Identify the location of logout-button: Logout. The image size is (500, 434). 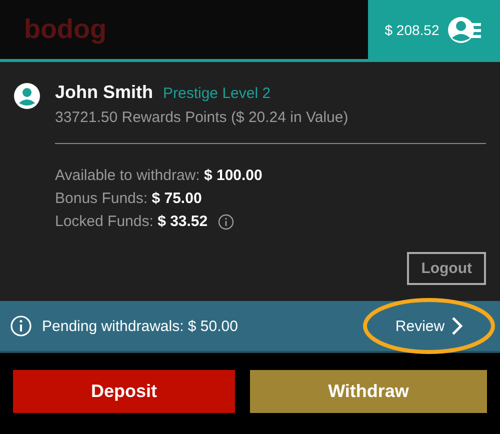
(446, 268).